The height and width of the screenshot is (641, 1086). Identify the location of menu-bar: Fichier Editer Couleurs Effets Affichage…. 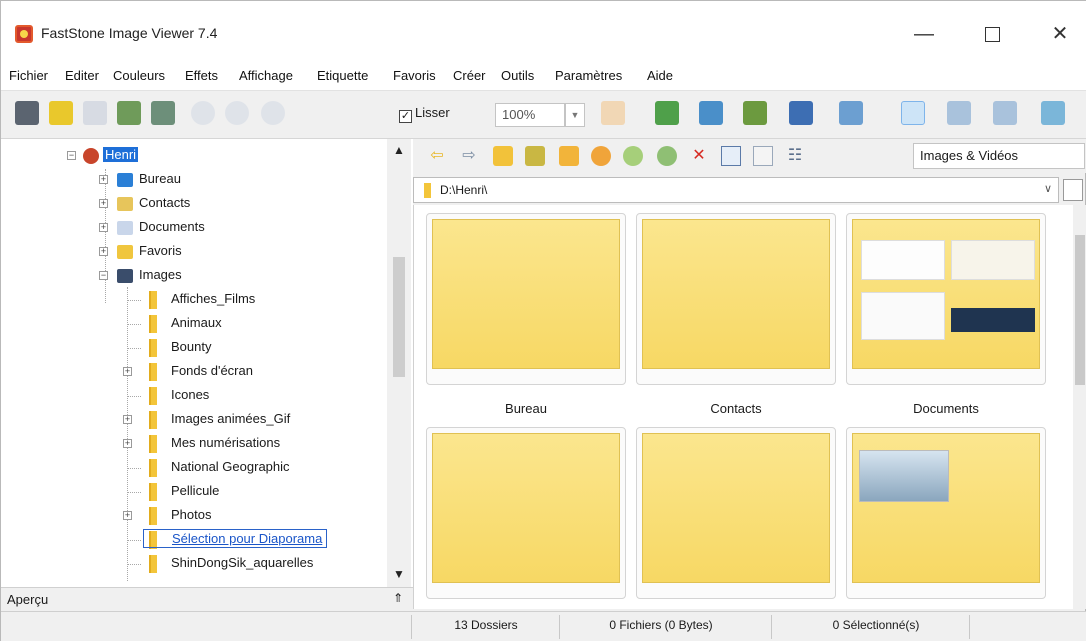
(543, 76).